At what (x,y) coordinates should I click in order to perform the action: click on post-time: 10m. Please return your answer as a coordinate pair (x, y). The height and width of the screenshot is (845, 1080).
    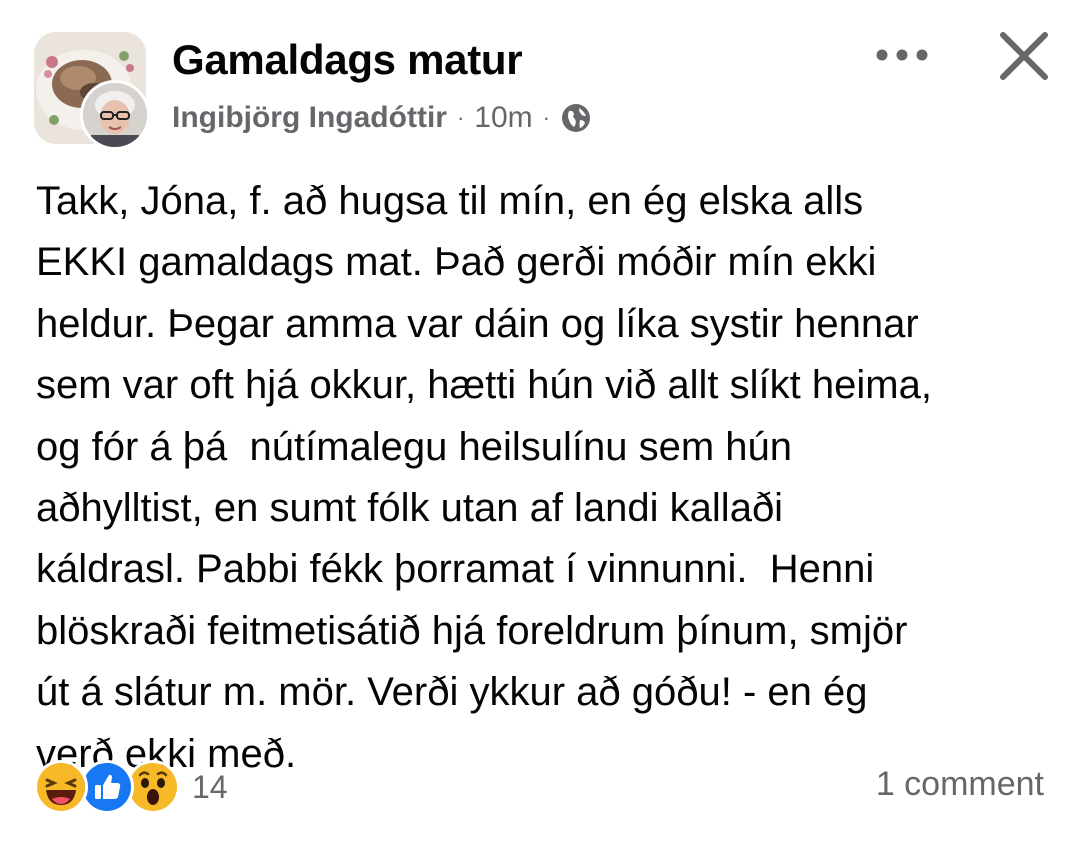
    Looking at the image, I should click on (503, 118).